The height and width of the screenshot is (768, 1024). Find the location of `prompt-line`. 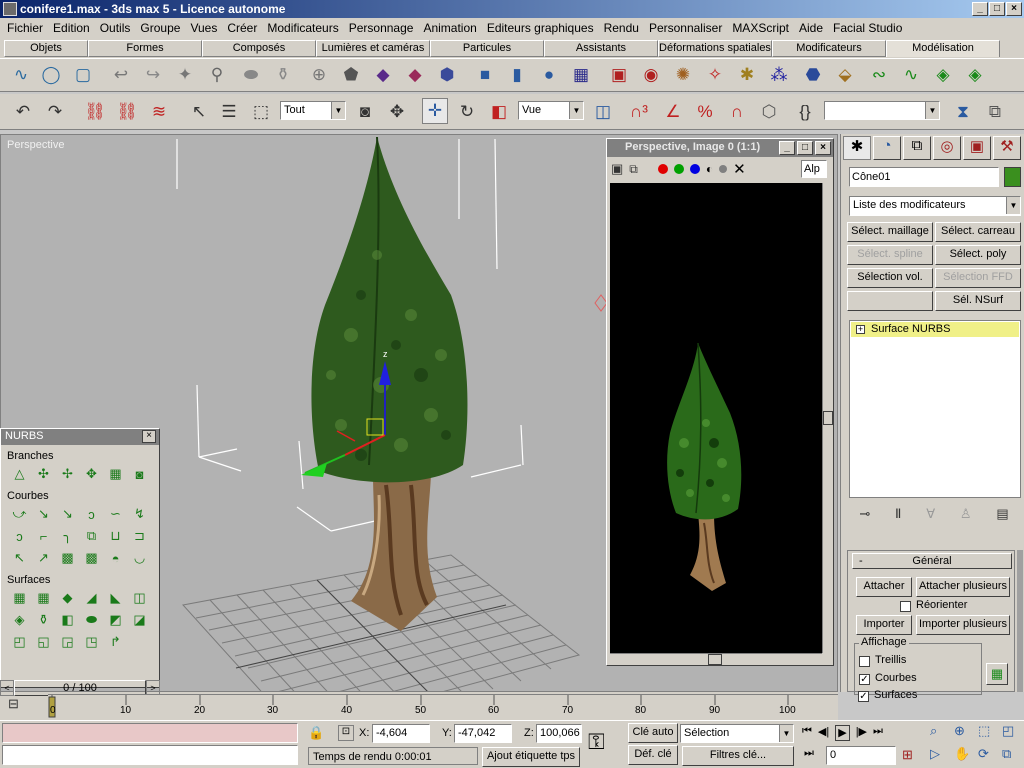

prompt-line is located at coordinates (150, 755).